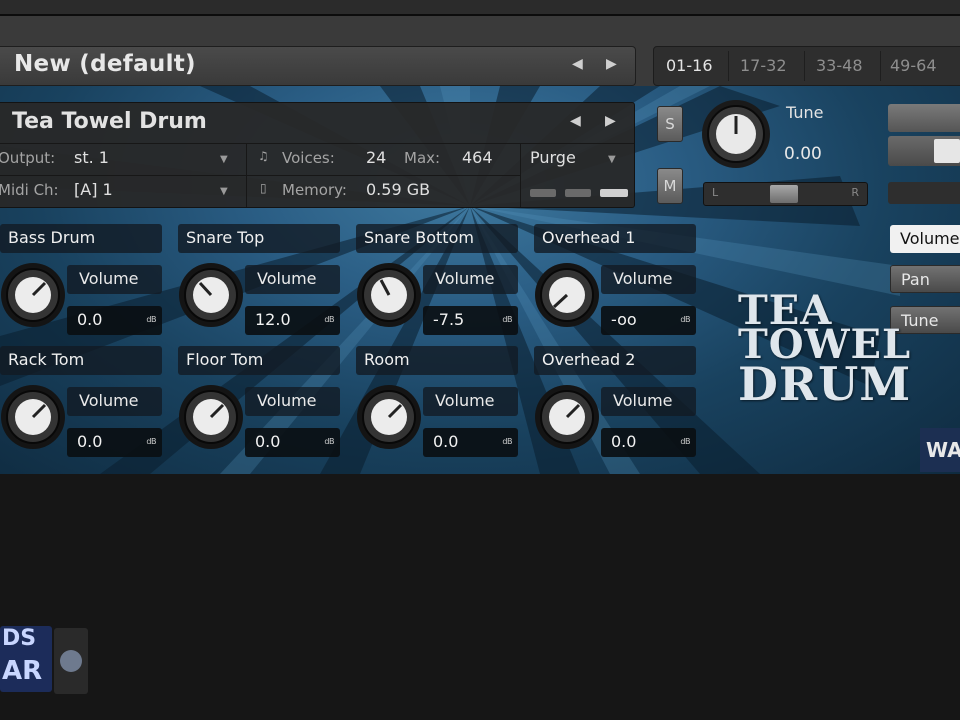  What do you see at coordinates (925, 239) in the screenshot?
I see `tab-volume: Volume` at bounding box center [925, 239].